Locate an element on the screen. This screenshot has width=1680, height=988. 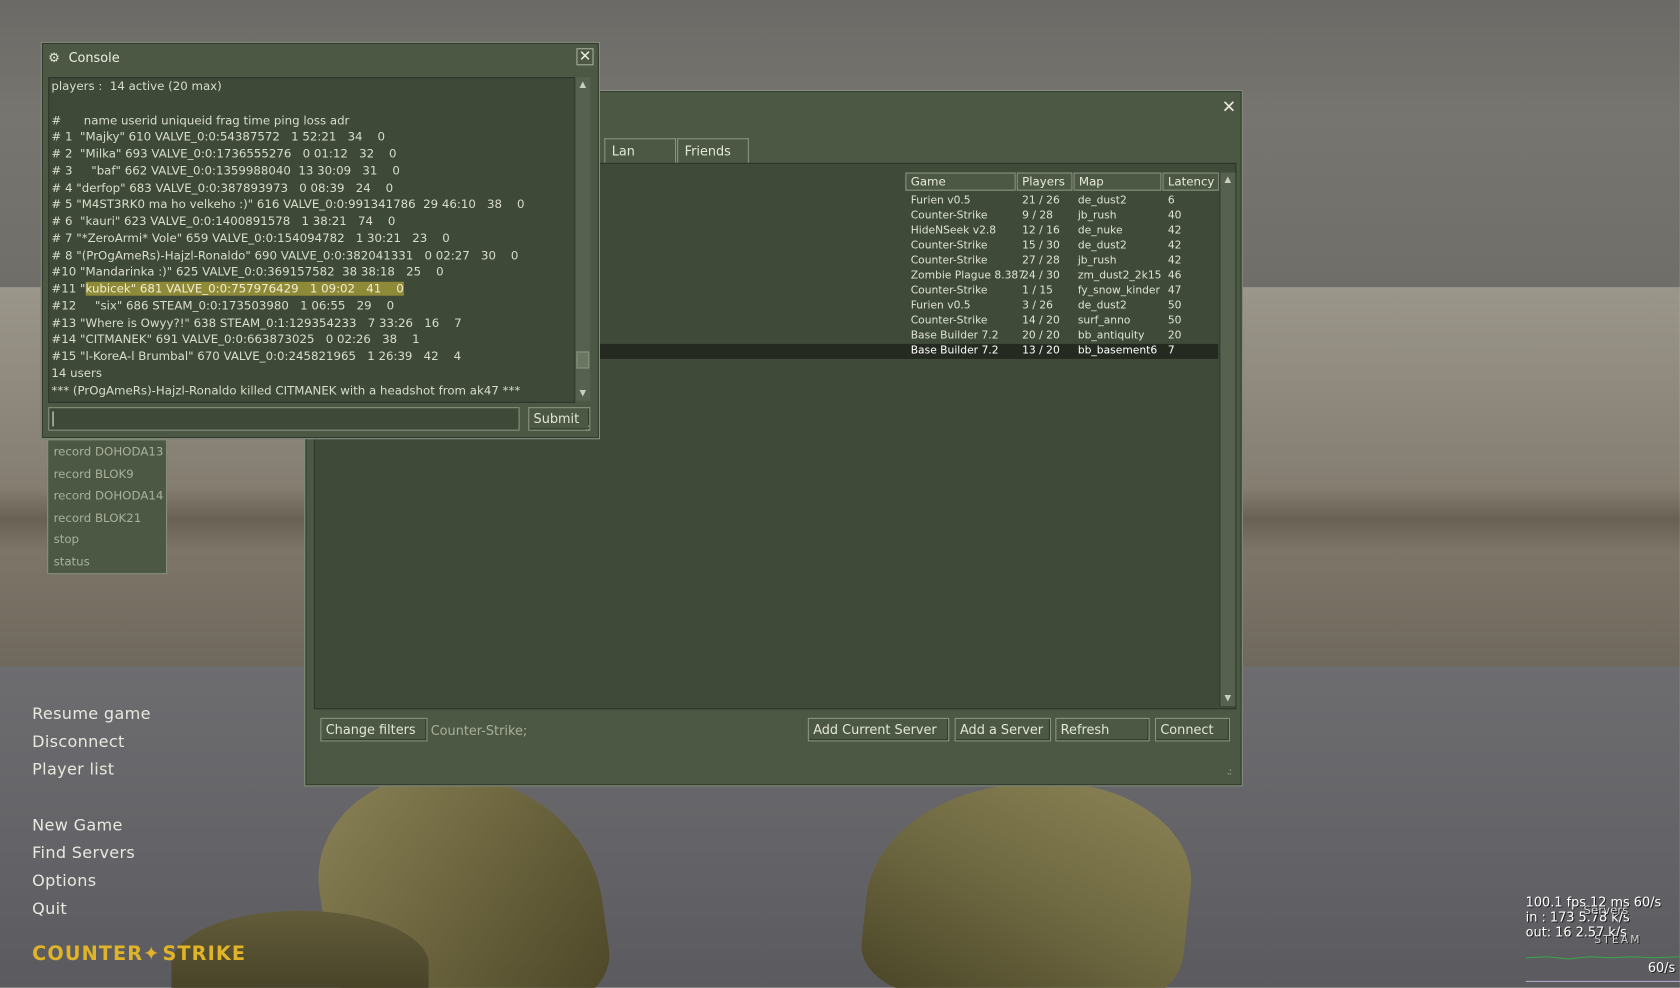
steam-servers-overlay: Servers is located at coordinates (1606, 910).